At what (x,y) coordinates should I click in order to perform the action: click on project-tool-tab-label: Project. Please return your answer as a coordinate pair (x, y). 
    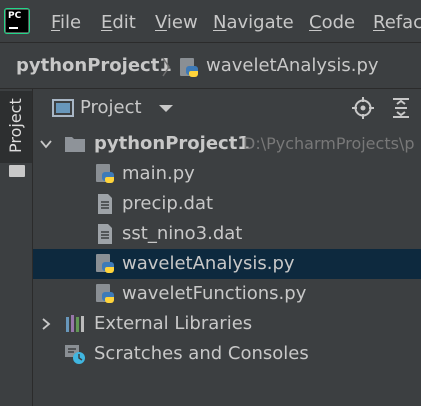
    Looking at the image, I should click on (15, 125).